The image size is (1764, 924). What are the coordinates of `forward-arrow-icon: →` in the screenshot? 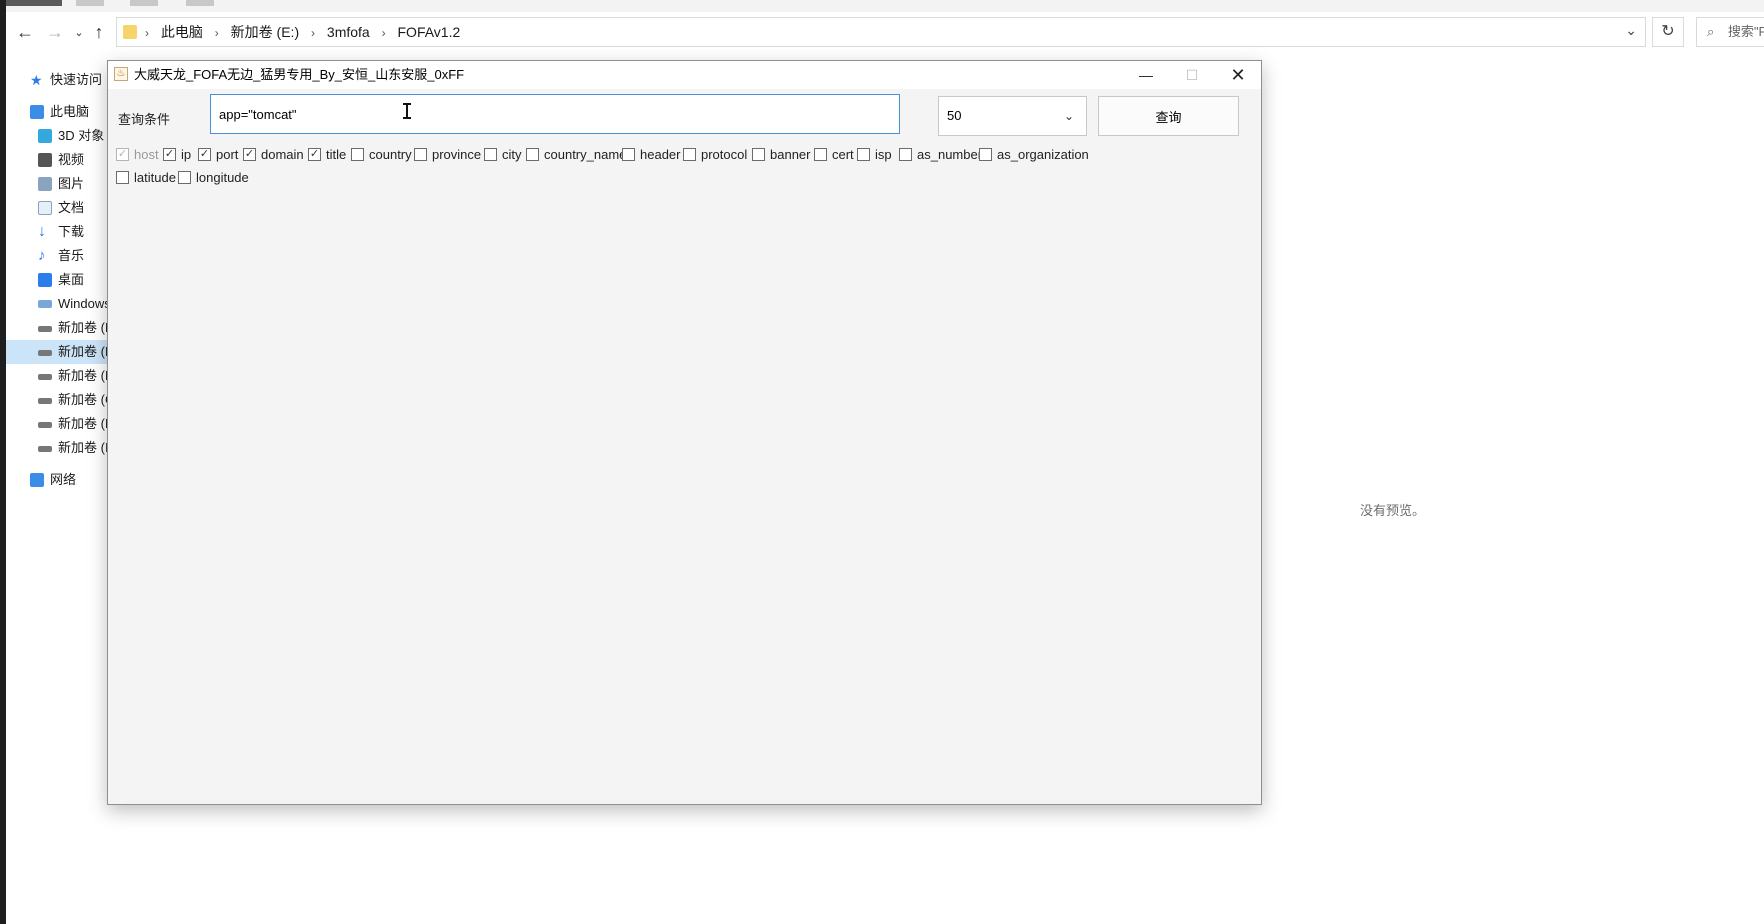 It's located at (55, 32).